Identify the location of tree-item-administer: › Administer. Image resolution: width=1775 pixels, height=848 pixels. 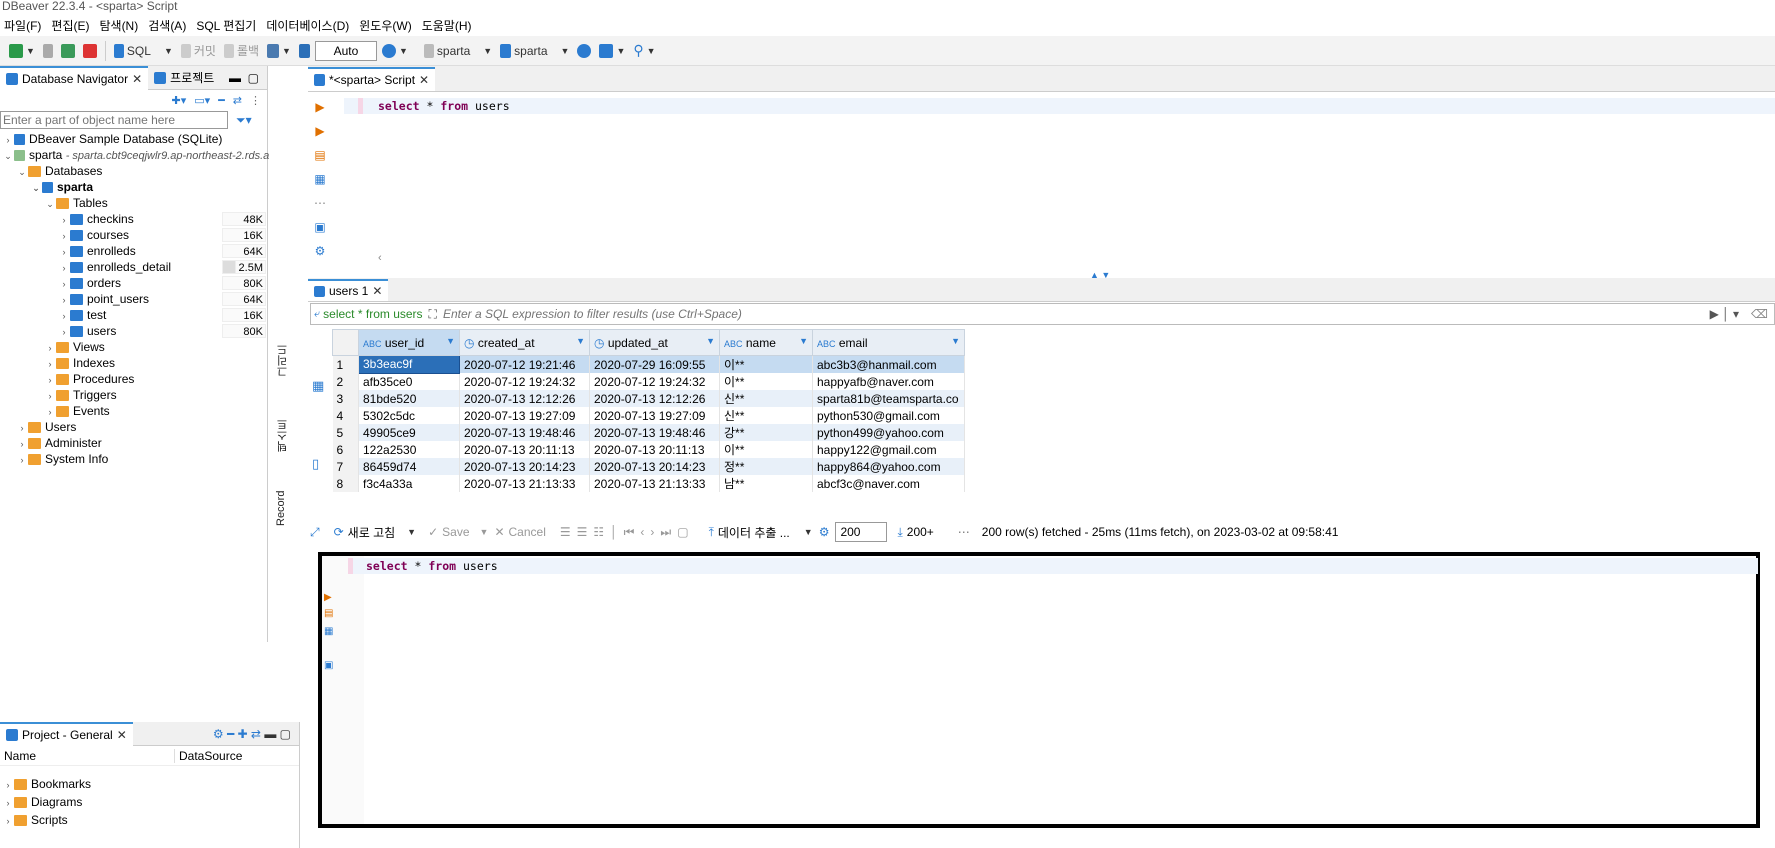
(59, 443).